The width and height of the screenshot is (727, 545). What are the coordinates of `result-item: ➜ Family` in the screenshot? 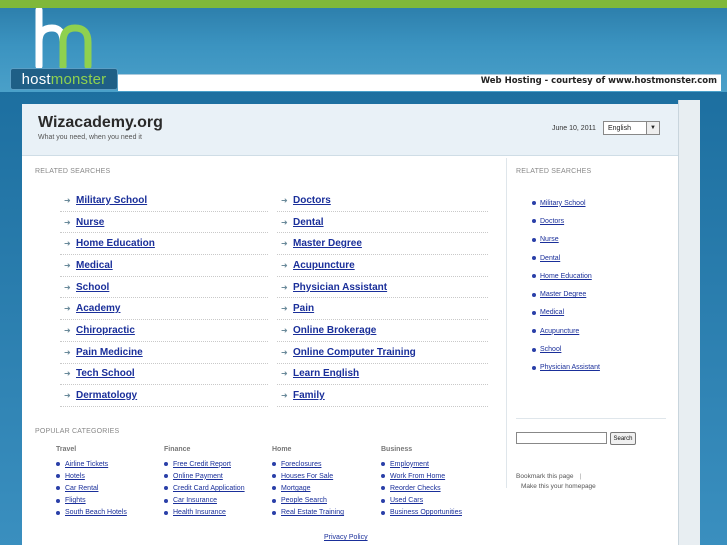 It's located at (382, 396).